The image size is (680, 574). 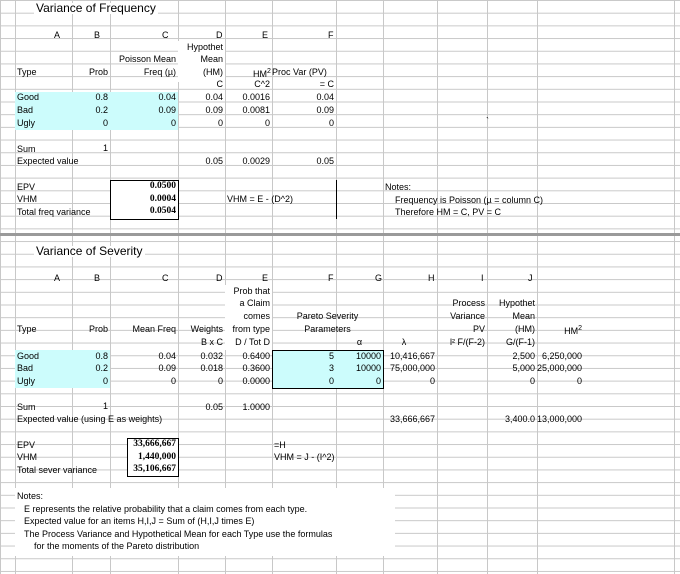 What do you see at coordinates (98, 329) in the screenshot?
I see `header-prob: Prob` at bounding box center [98, 329].